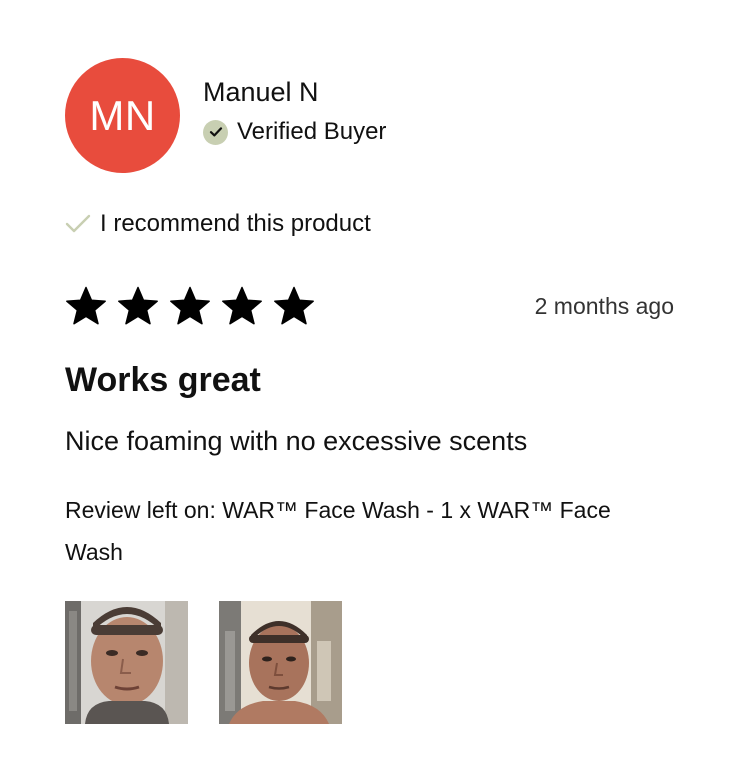 The width and height of the screenshot is (742, 774). Describe the element at coordinates (294, 111) in the screenshot. I see `reviewer-info: Manuel N Verified Buyer` at that location.